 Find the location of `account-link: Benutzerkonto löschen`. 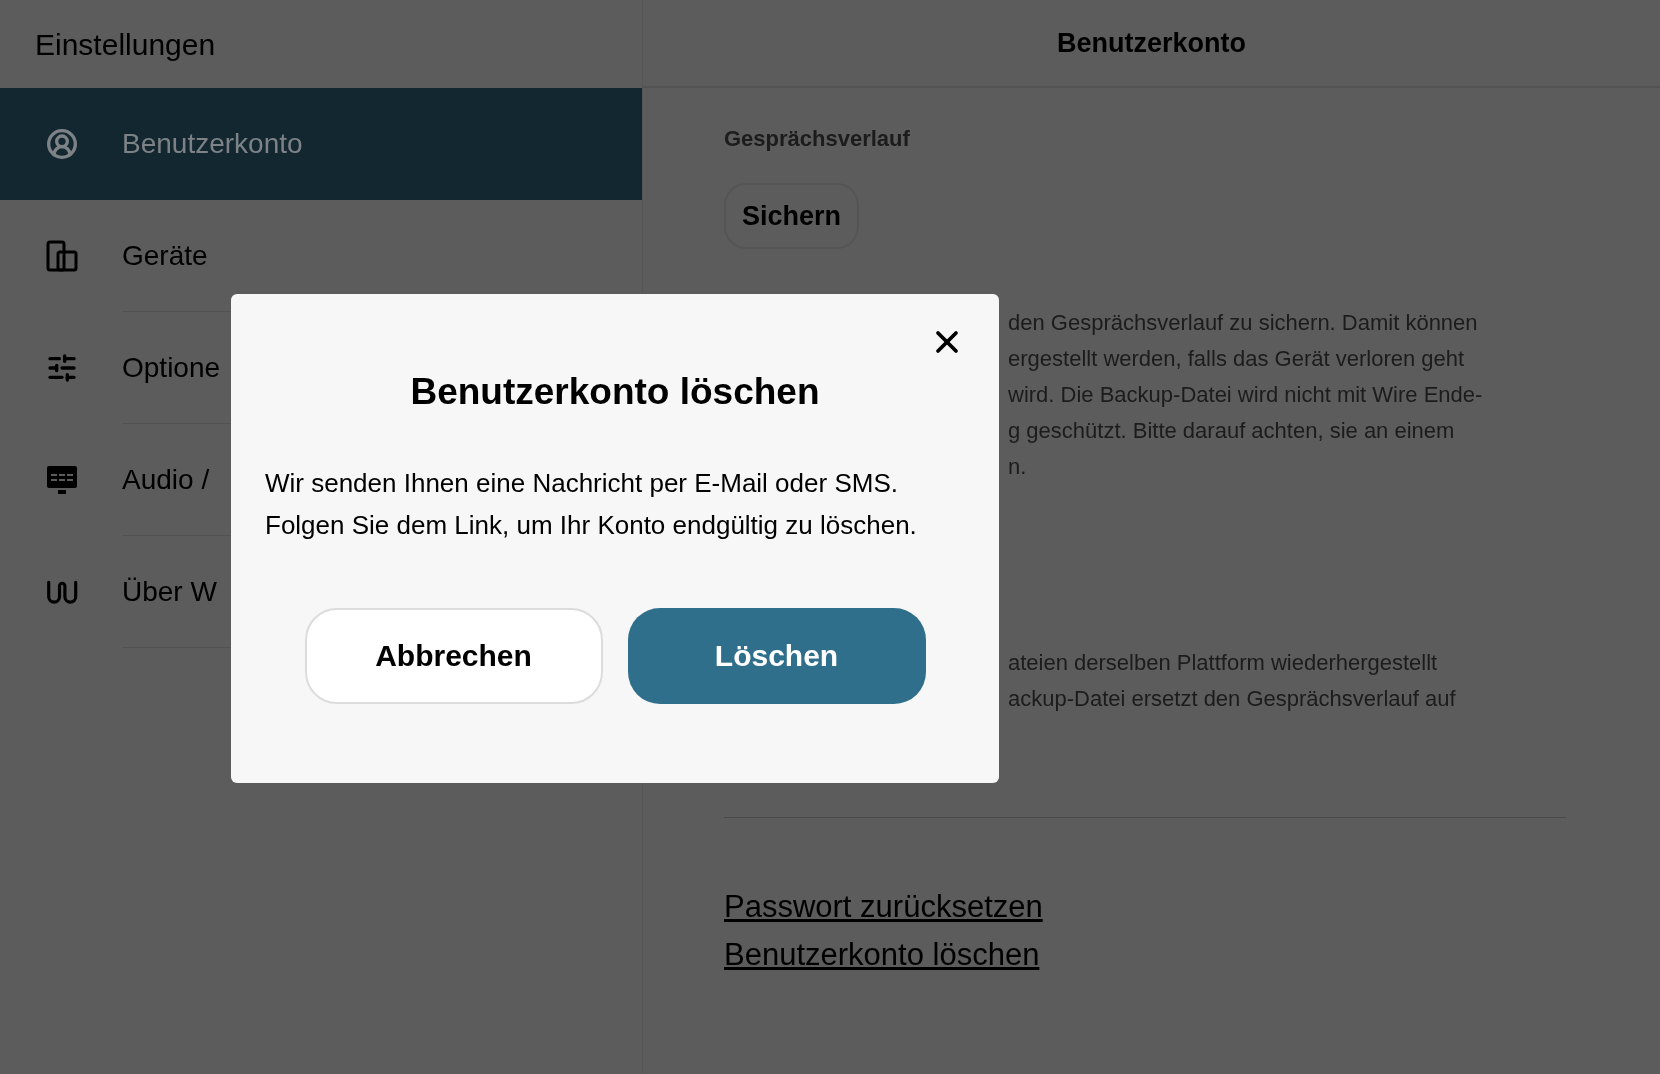

account-link: Benutzerkonto löschen is located at coordinates (882, 955).